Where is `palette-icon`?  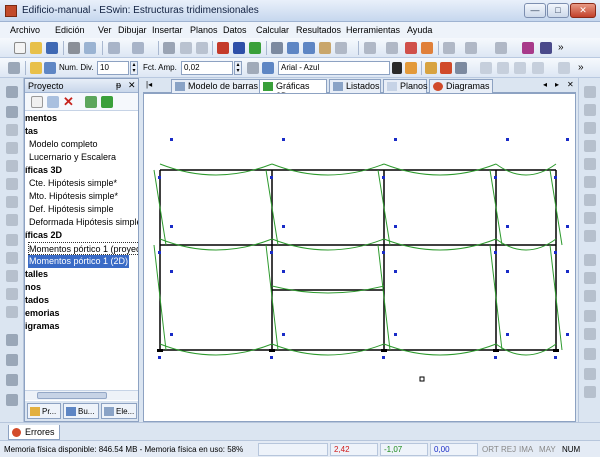 palette-icon is located at coordinates (546, 48).